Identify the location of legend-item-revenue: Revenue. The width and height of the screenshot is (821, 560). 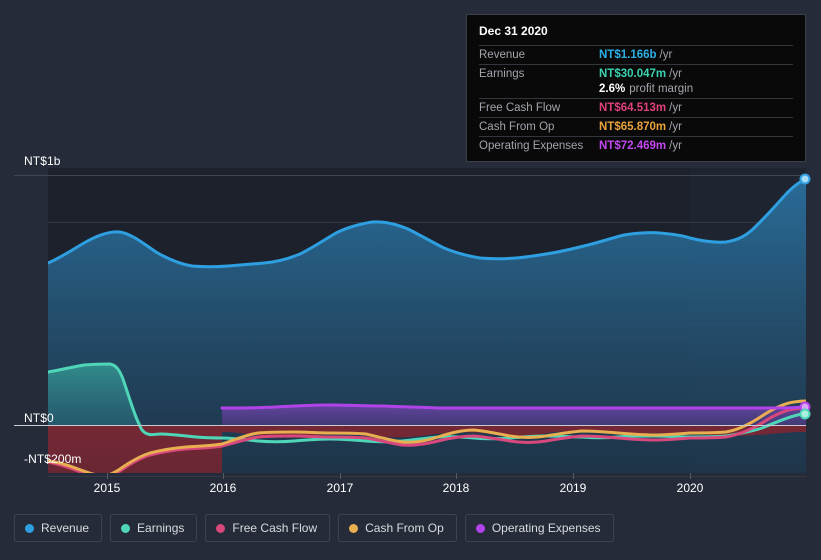
(58, 528).